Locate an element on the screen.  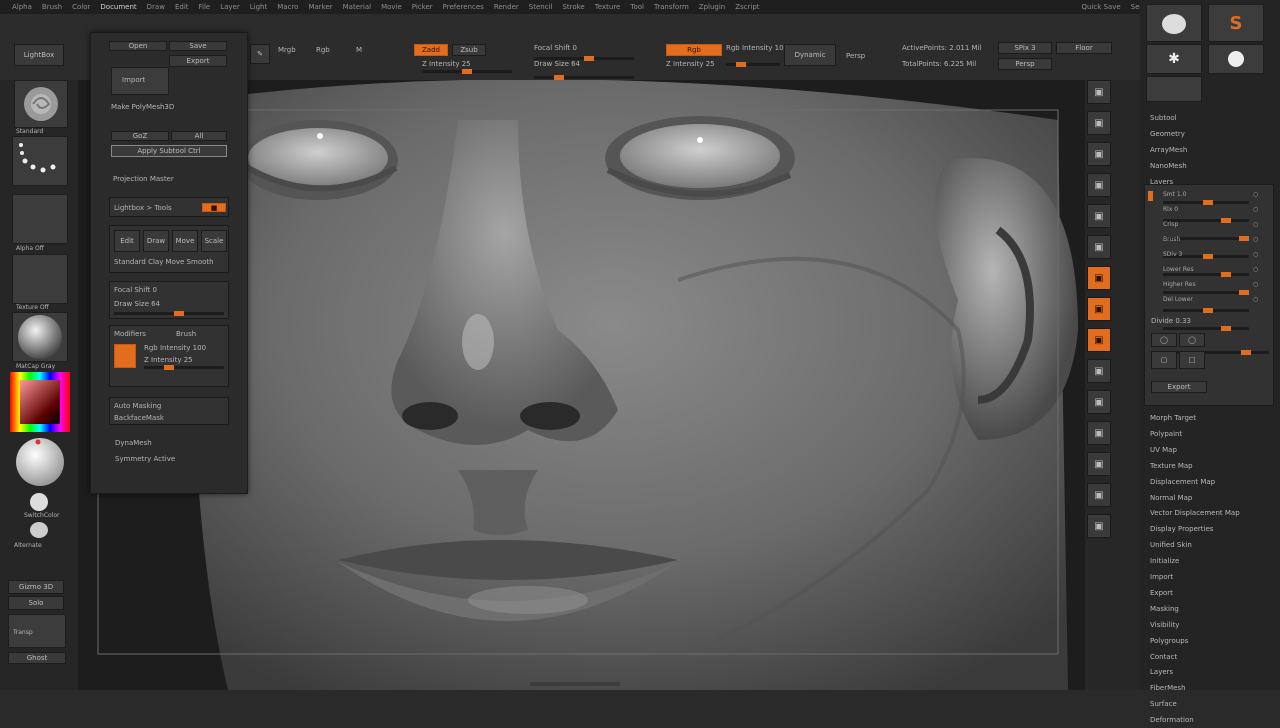
panel-menu-normal-map: Normal Map is located at coordinates (1171, 498).